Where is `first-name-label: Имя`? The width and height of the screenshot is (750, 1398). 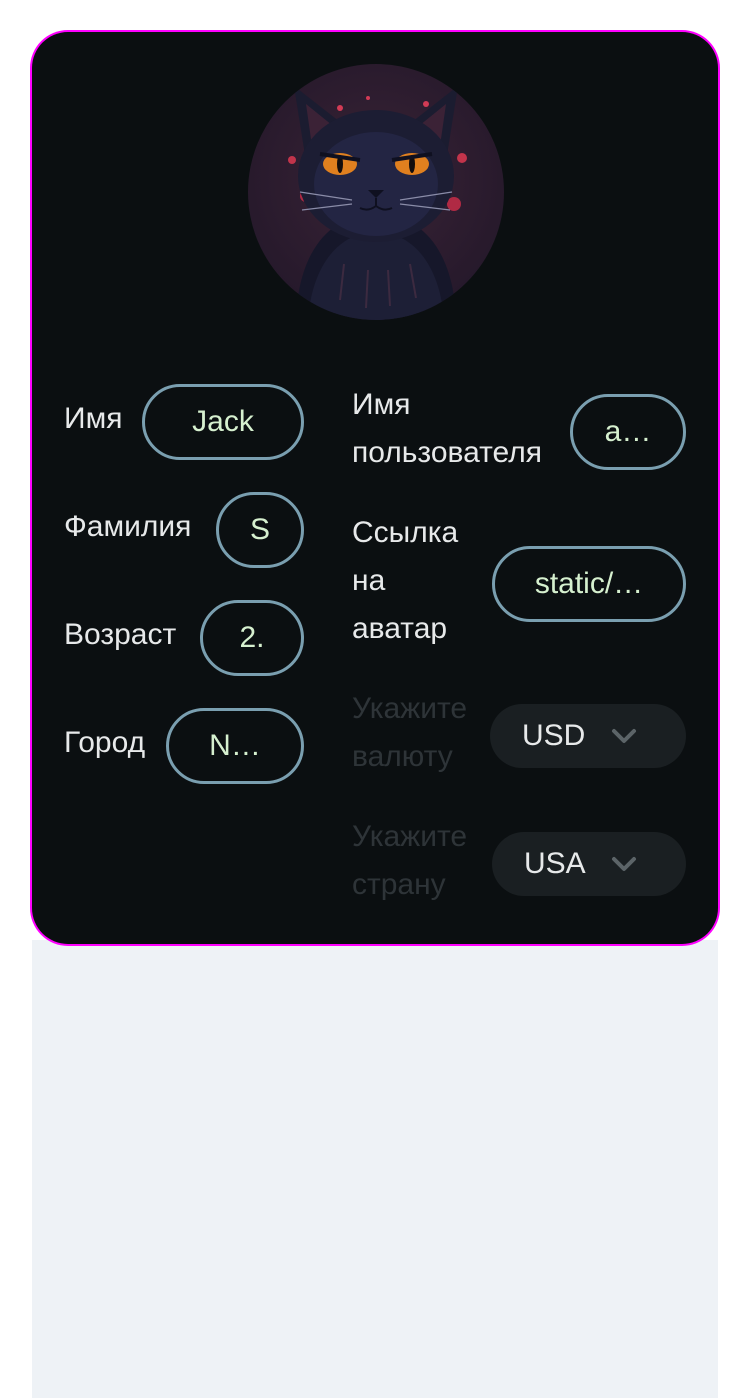 first-name-label: Имя is located at coordinates (93, 418).